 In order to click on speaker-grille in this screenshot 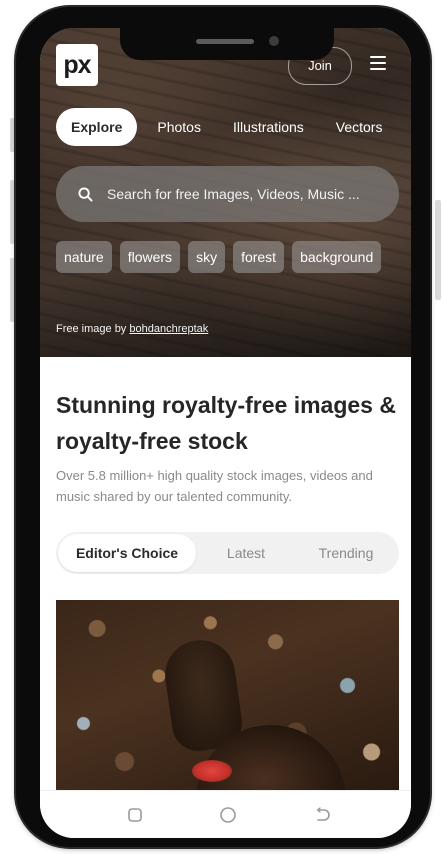, I will do `click(225, 41)`.